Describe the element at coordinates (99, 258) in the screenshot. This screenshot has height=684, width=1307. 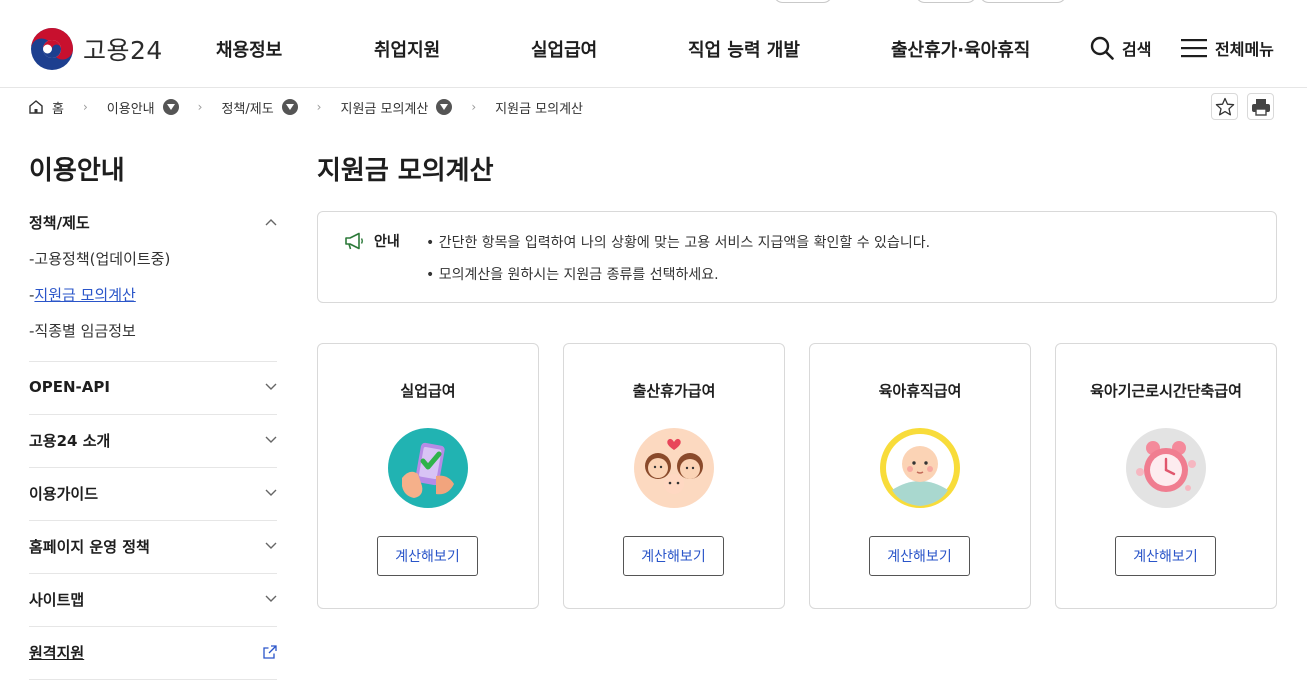
I see `sidebar-item-employment-policy: -고용정책(업데이트중)` at that location.